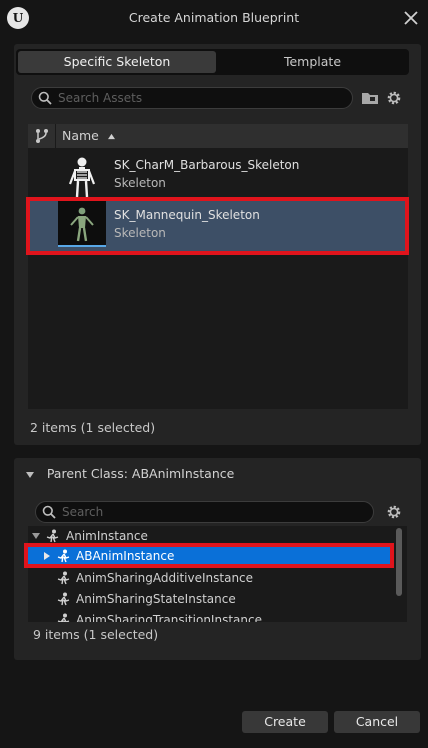  Describe the element at coordinates (117, 62) in the screenshot. I see `tab-specific-skeleton: Specific Skeleton` at that location.